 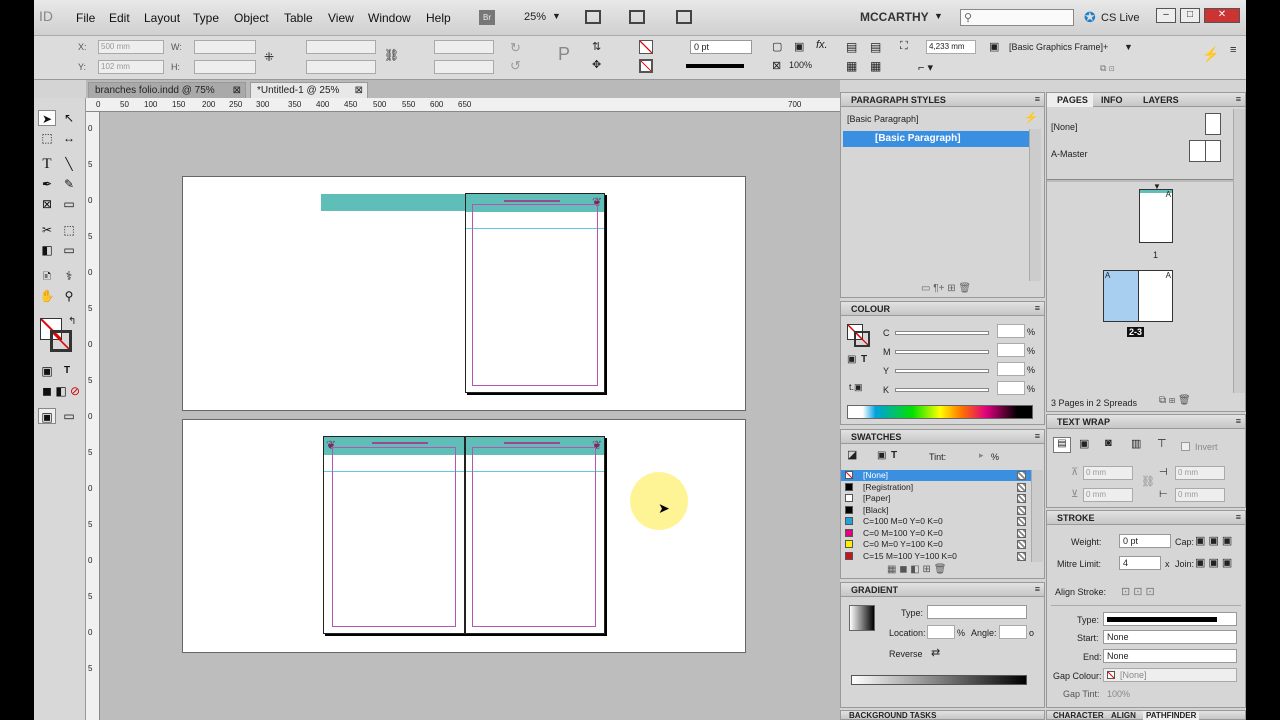 What do you see at coordinates (69, 230) in the screenshot?
I see `free-transform-tool-icon: ⬚` at bounding box center [69, 230].